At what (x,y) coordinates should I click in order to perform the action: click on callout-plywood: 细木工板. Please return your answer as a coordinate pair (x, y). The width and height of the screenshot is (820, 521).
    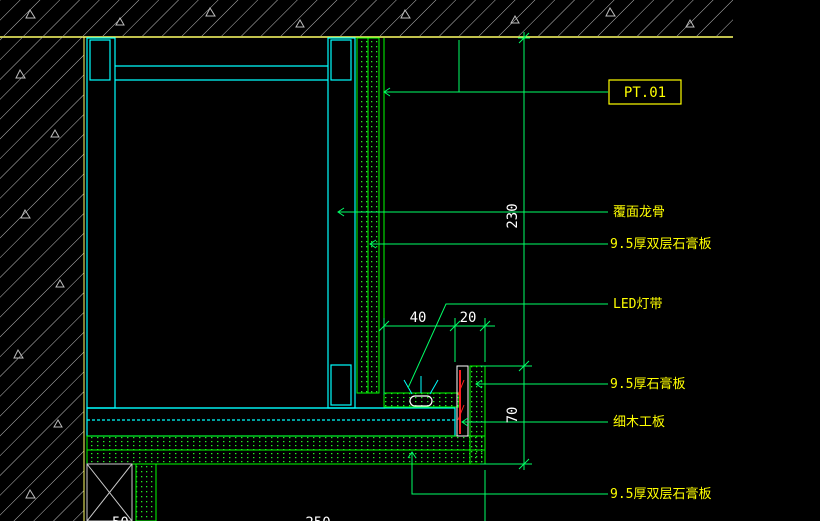
    Looking at the image, I should click on (639, 422).